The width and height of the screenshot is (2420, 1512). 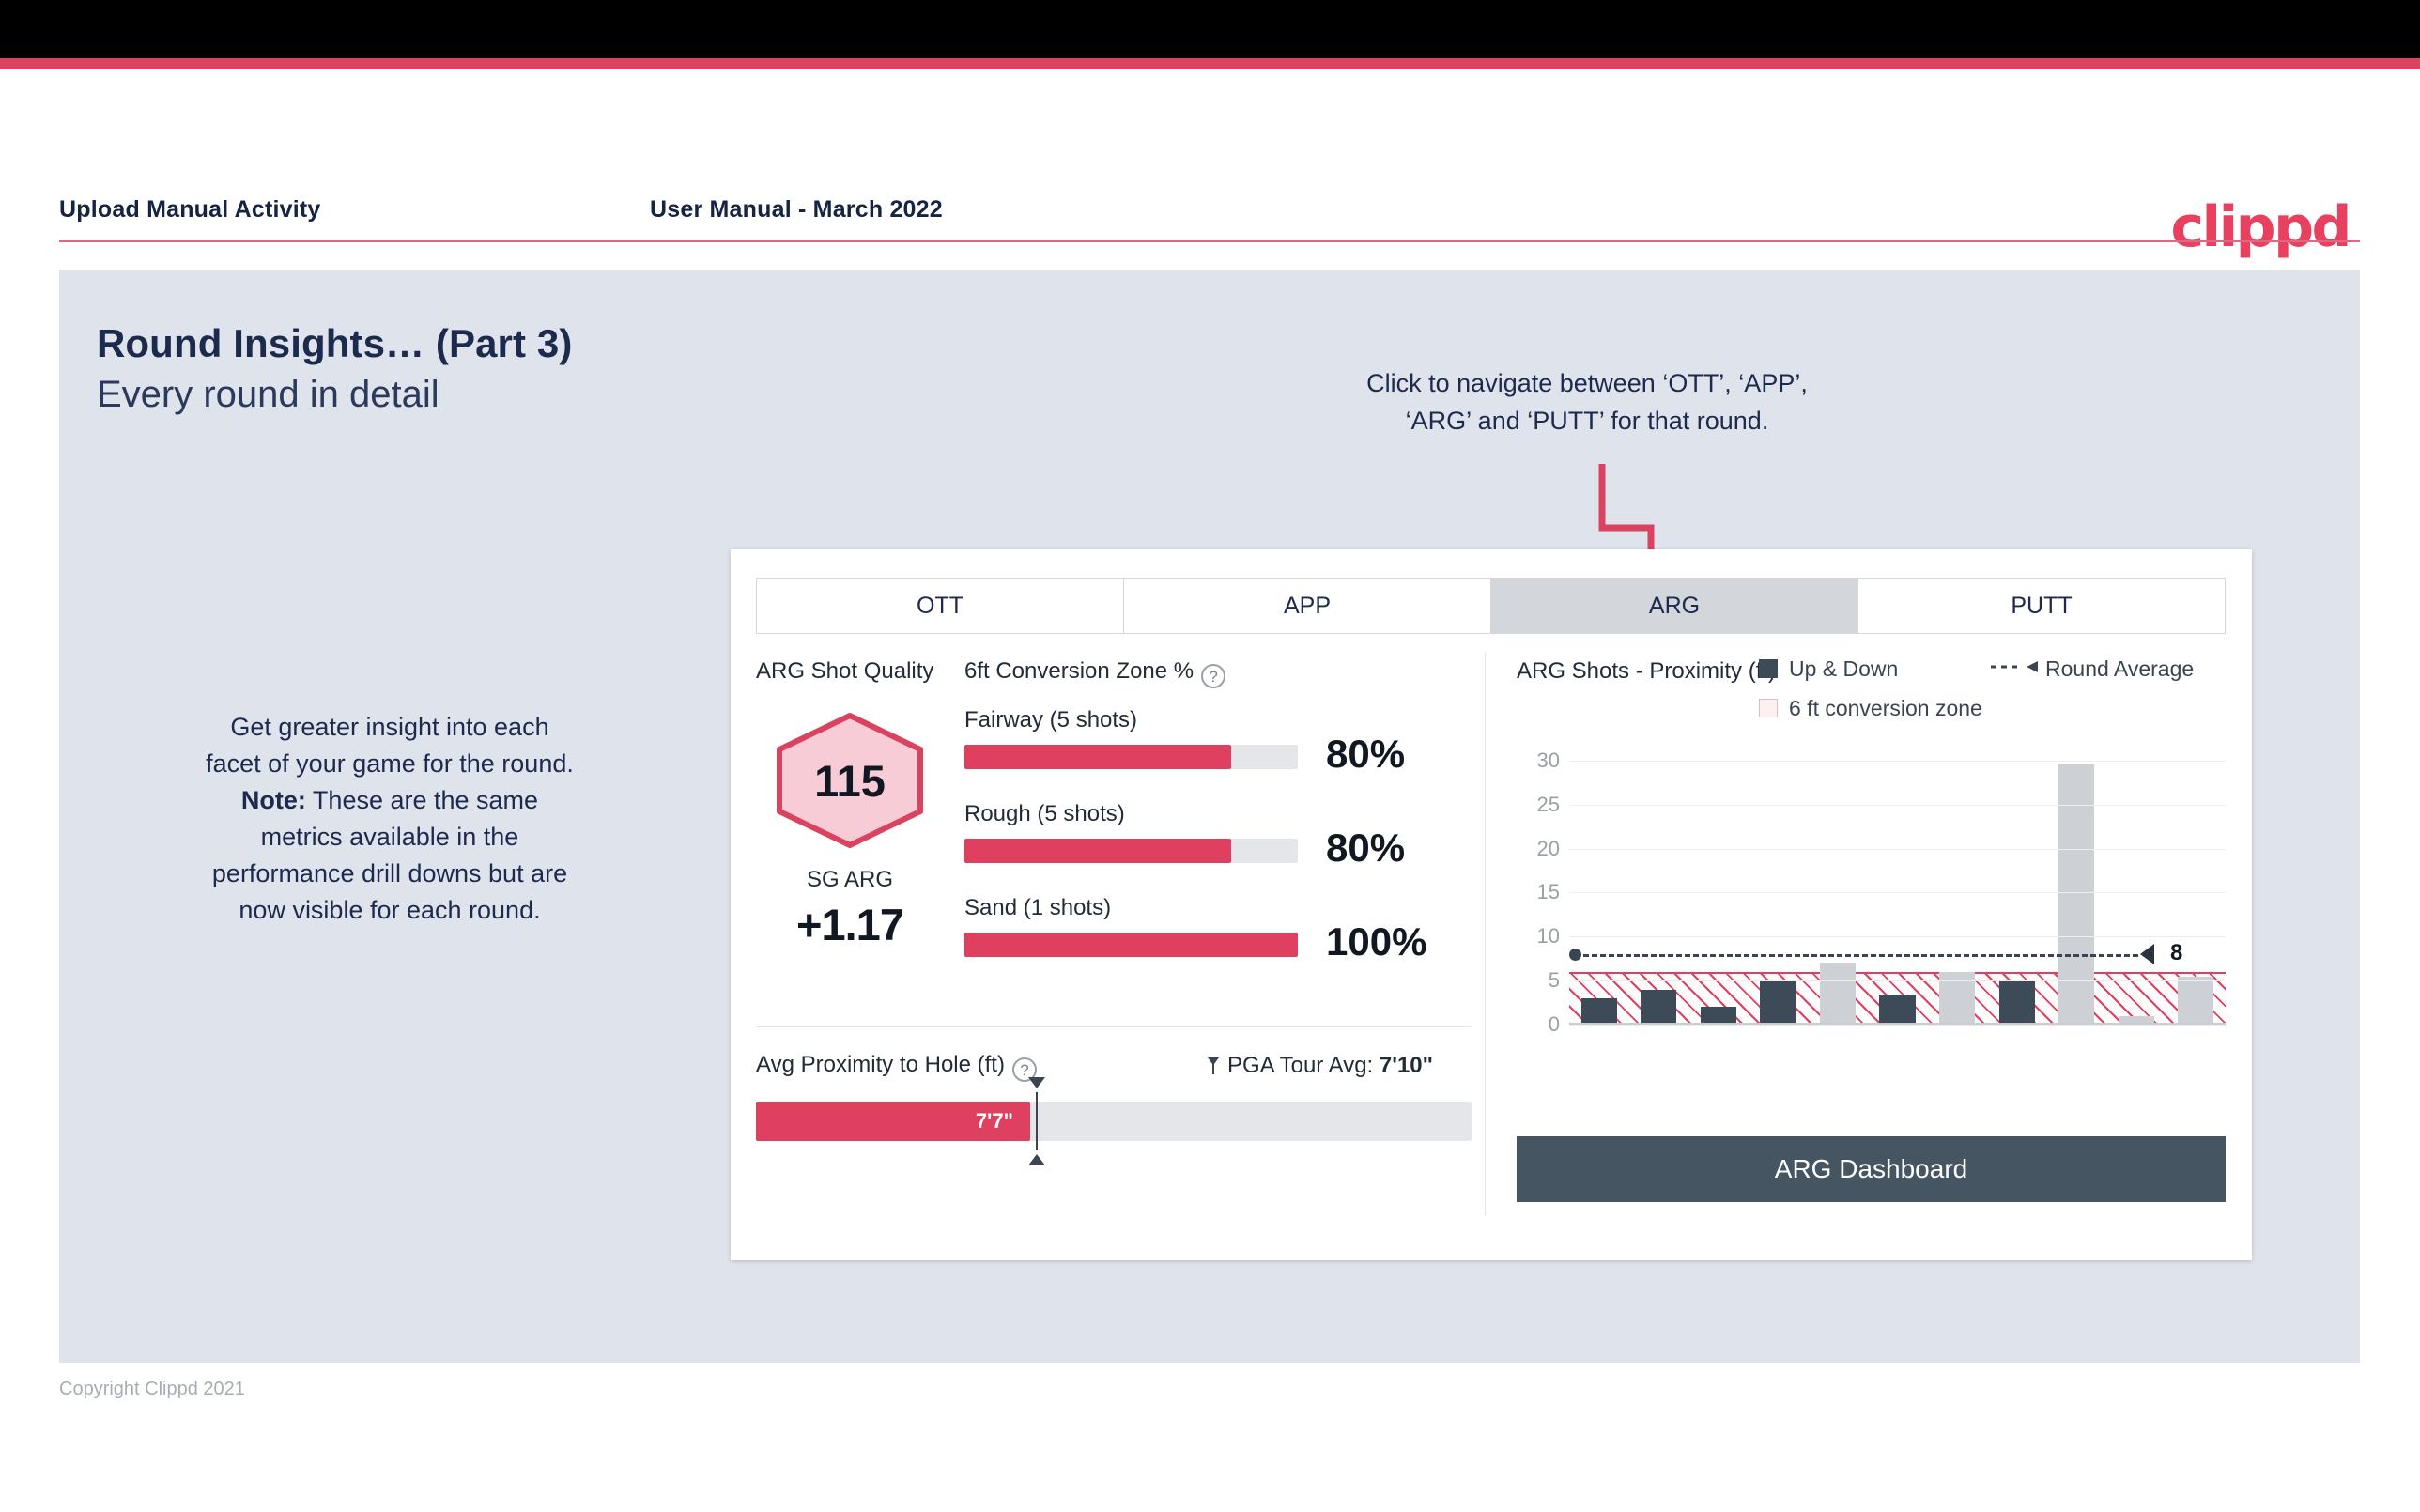 I want to click on sg-arg-label: SG ARG, so click(x=850, y=880).